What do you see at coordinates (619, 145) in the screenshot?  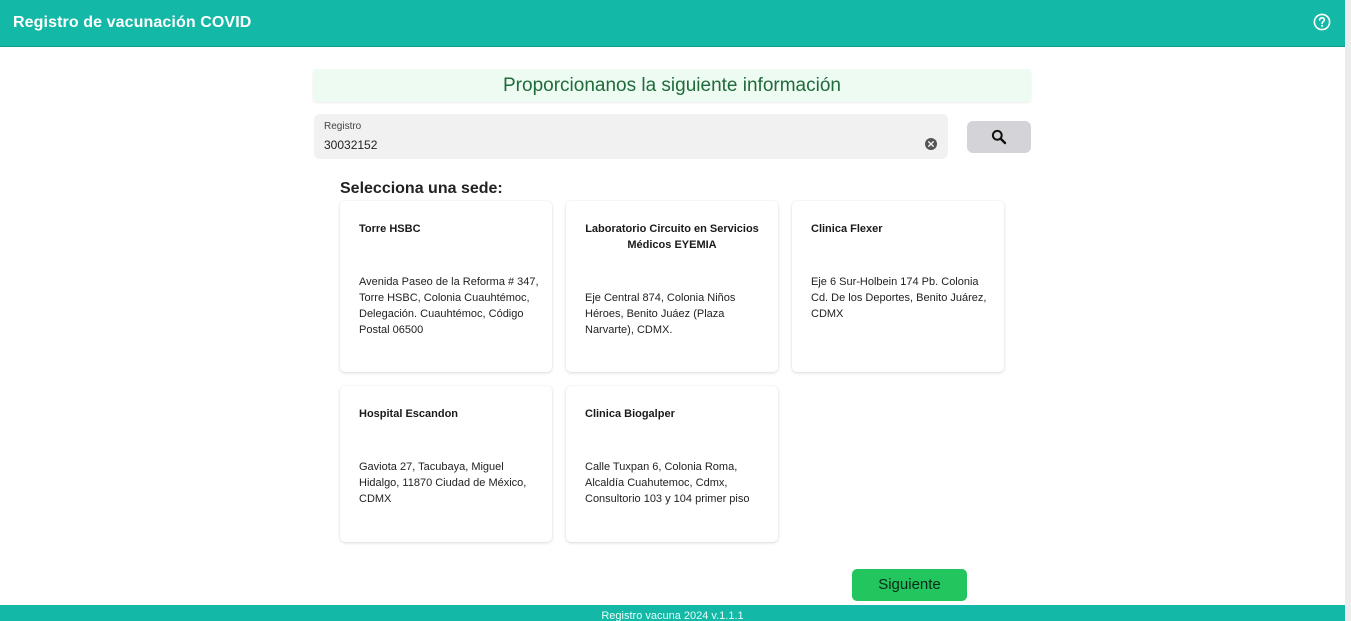 I see `registro-input` at bounding box center [619, 145].